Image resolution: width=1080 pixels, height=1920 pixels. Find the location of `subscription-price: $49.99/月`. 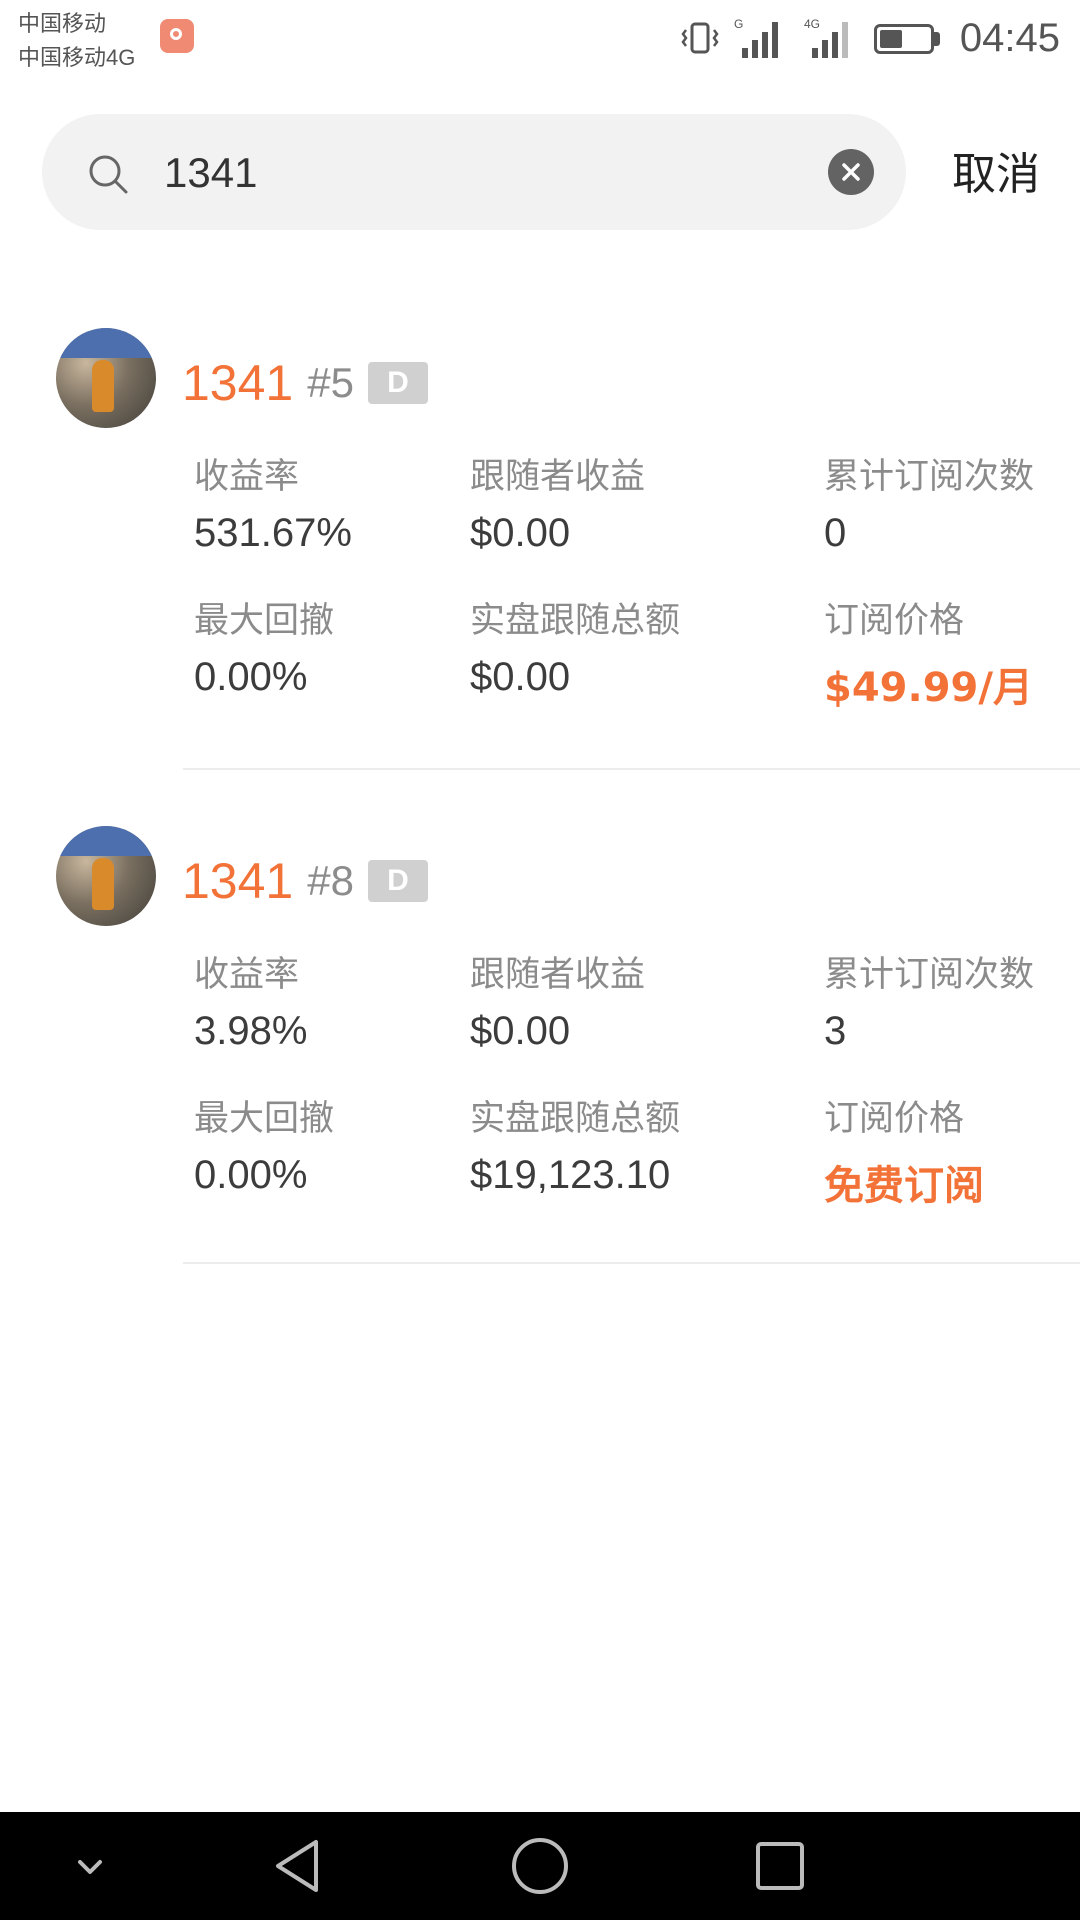

subscription-price: $49.99/月 is located at coordinates (928, 688).